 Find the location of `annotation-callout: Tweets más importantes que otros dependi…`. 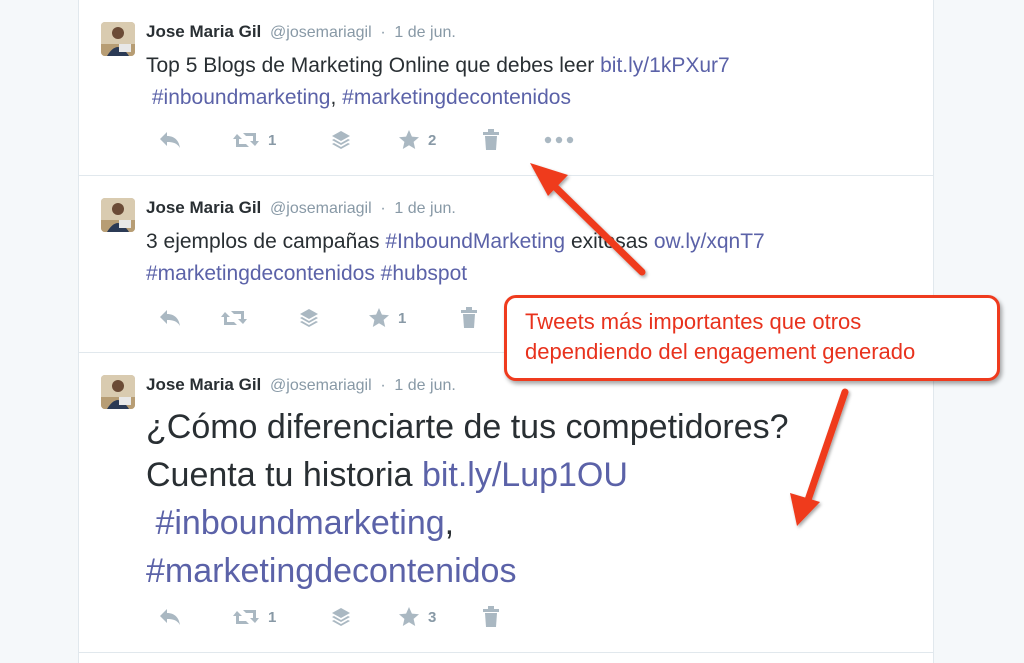

annotation-callout: Tweets más importantes que otros dependi… is located at coordinates (752, 338).